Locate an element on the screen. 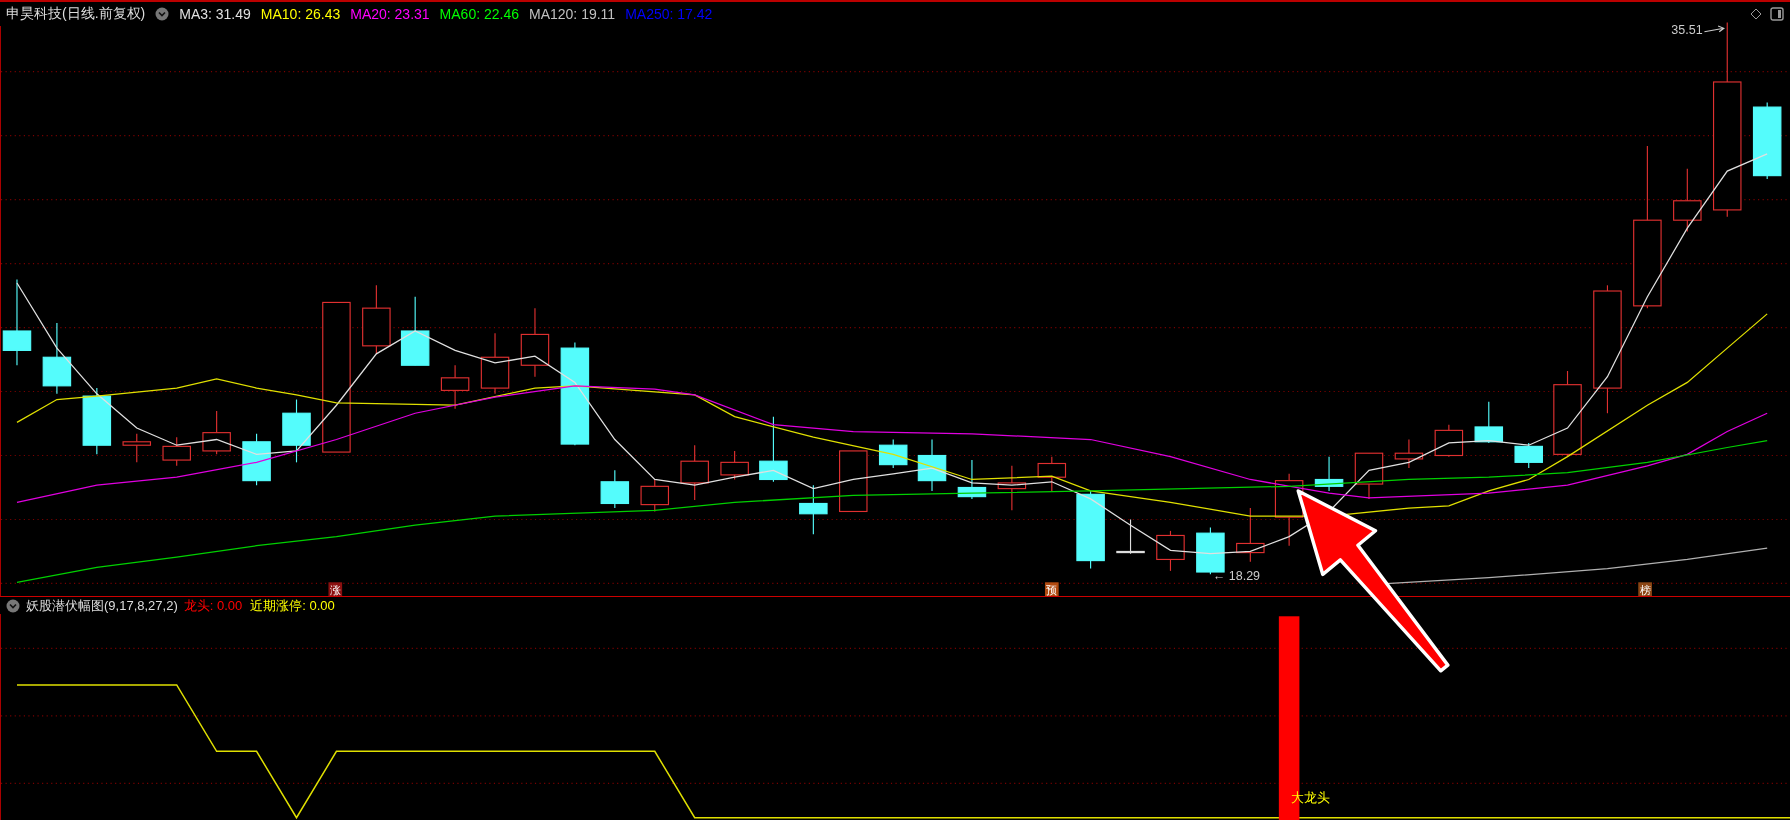 This screenshot has width=1790, height=820. indicator-value: 近期涨停: 0.00 is located at coordinates (292, 605).